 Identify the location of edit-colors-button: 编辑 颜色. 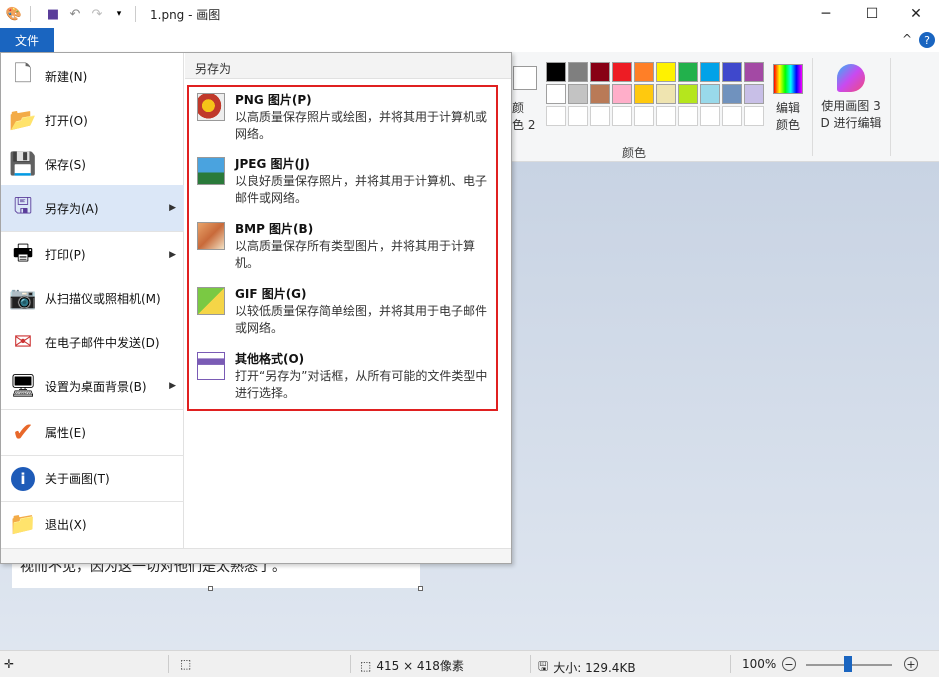
(788, 98).